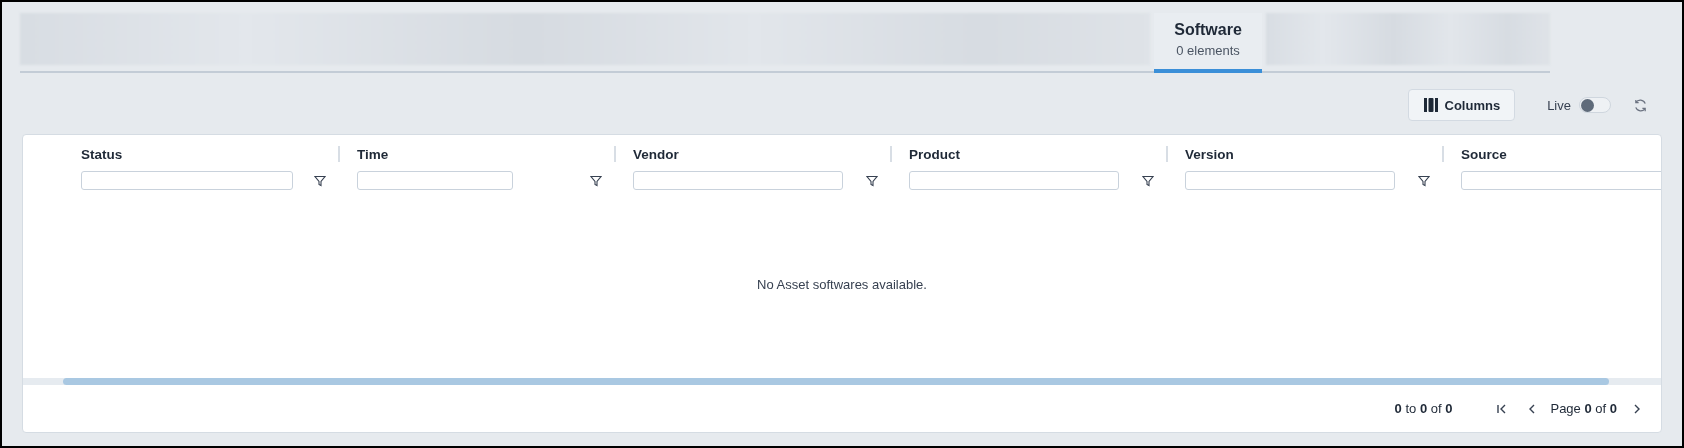  I want to click on empty-message: No Asset softwares available., so click(842, 284).